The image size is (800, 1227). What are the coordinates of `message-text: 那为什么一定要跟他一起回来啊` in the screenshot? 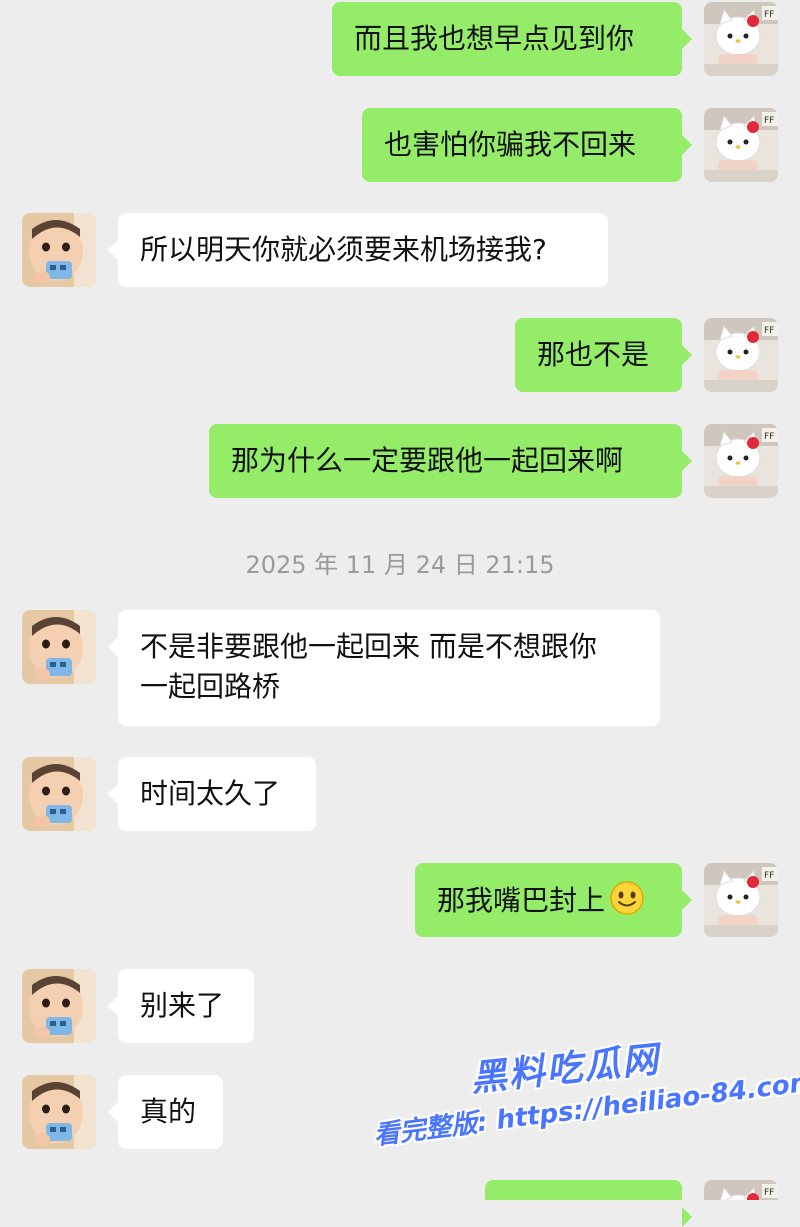 It's located at (427, 460).